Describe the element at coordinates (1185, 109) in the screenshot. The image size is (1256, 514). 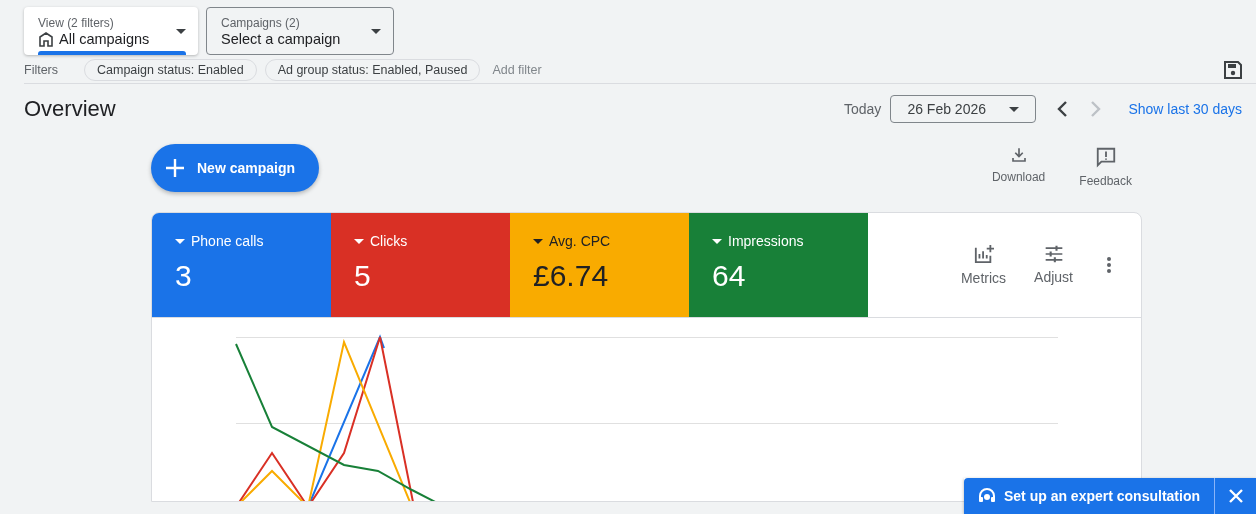
I see `show-last-30-days-link: Show last 30 days` at that location.